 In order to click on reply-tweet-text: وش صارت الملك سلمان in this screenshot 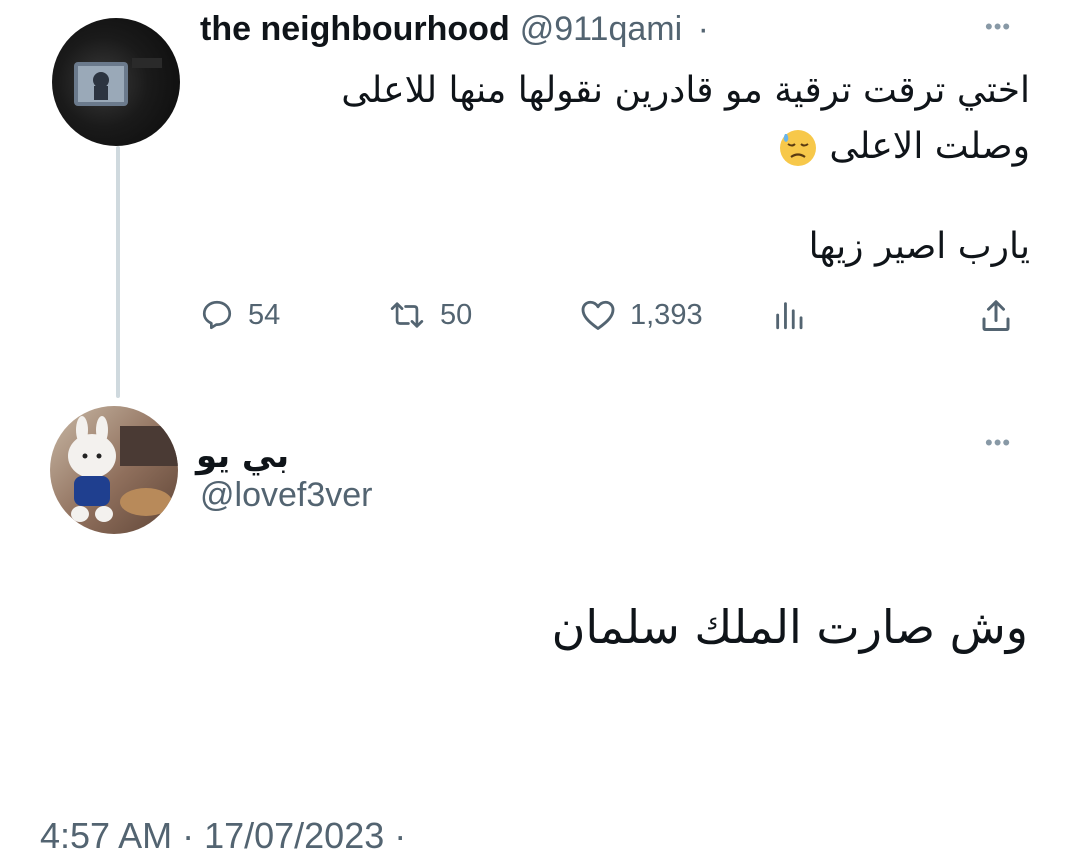, I will do `click(789, 627)`.